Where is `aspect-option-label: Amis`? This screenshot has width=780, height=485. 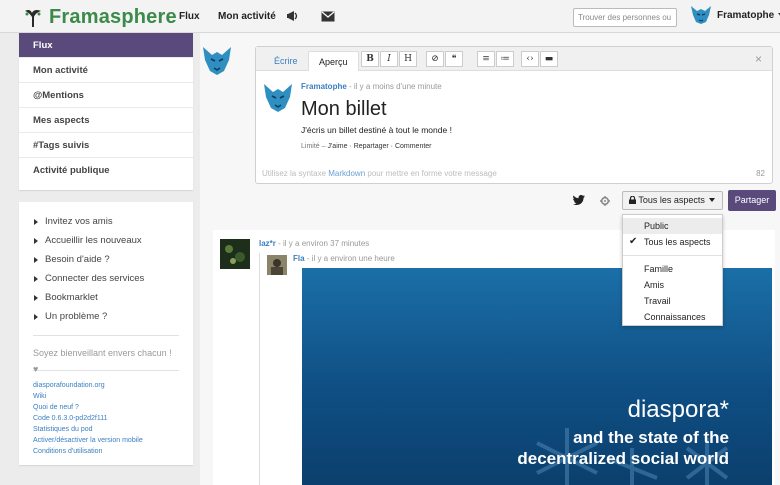
aspect-option-label: Amis is located at coordinates (654, 285).